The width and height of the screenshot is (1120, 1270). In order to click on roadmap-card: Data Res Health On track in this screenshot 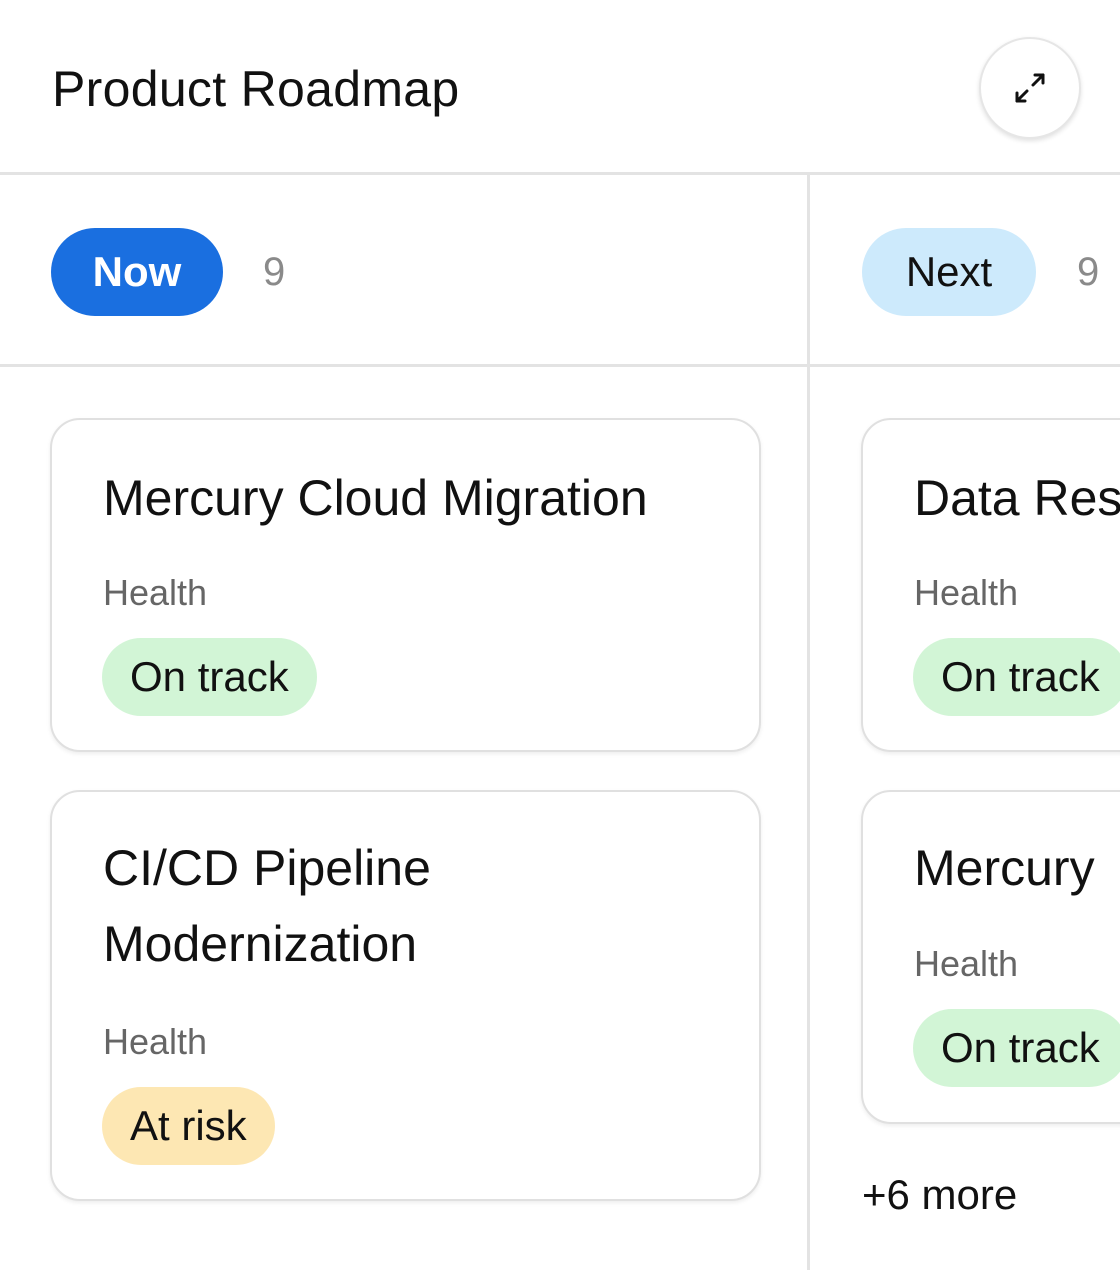, I will do `click(990, 585)`.